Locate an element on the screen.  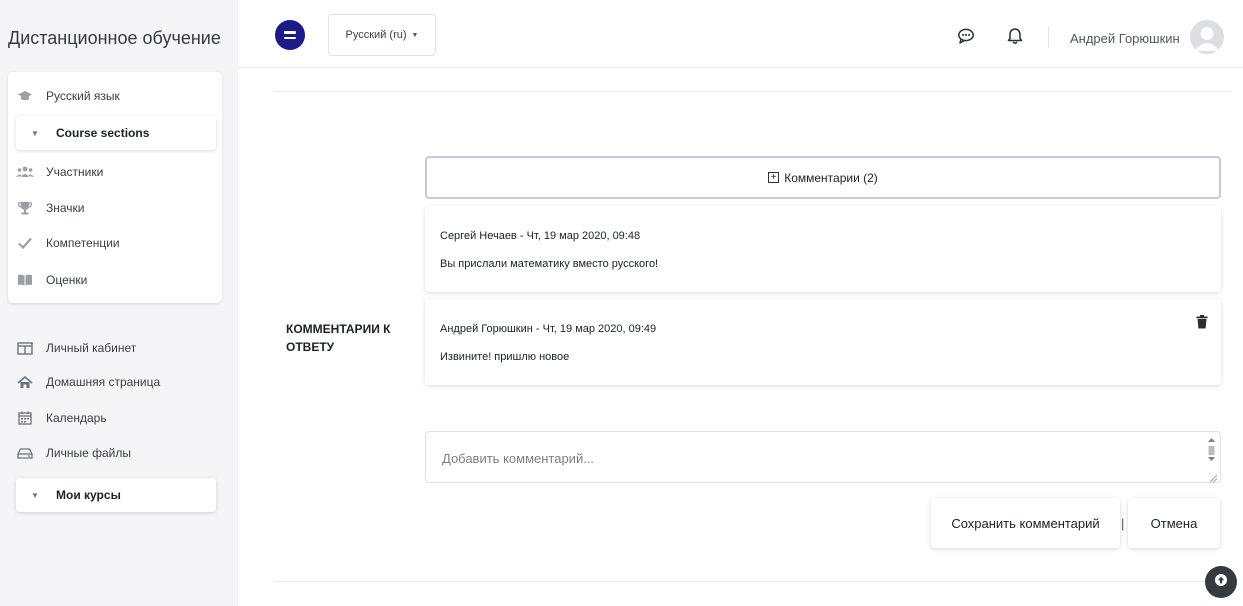
comments-field-label: Комментарии к ответу is located at coordinates (338, 338).